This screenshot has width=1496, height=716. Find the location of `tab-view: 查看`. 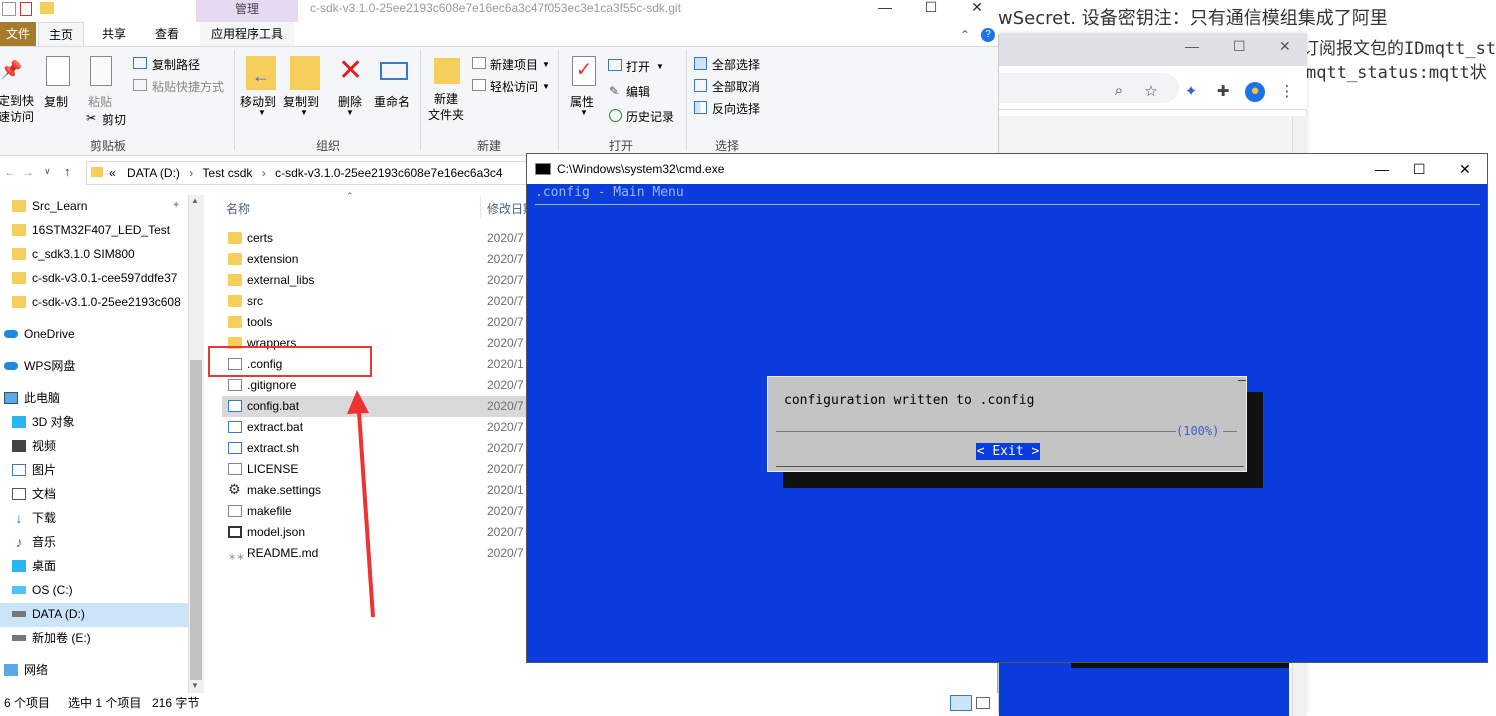

tab-view: 查看 is located at coordinates (167, 34).